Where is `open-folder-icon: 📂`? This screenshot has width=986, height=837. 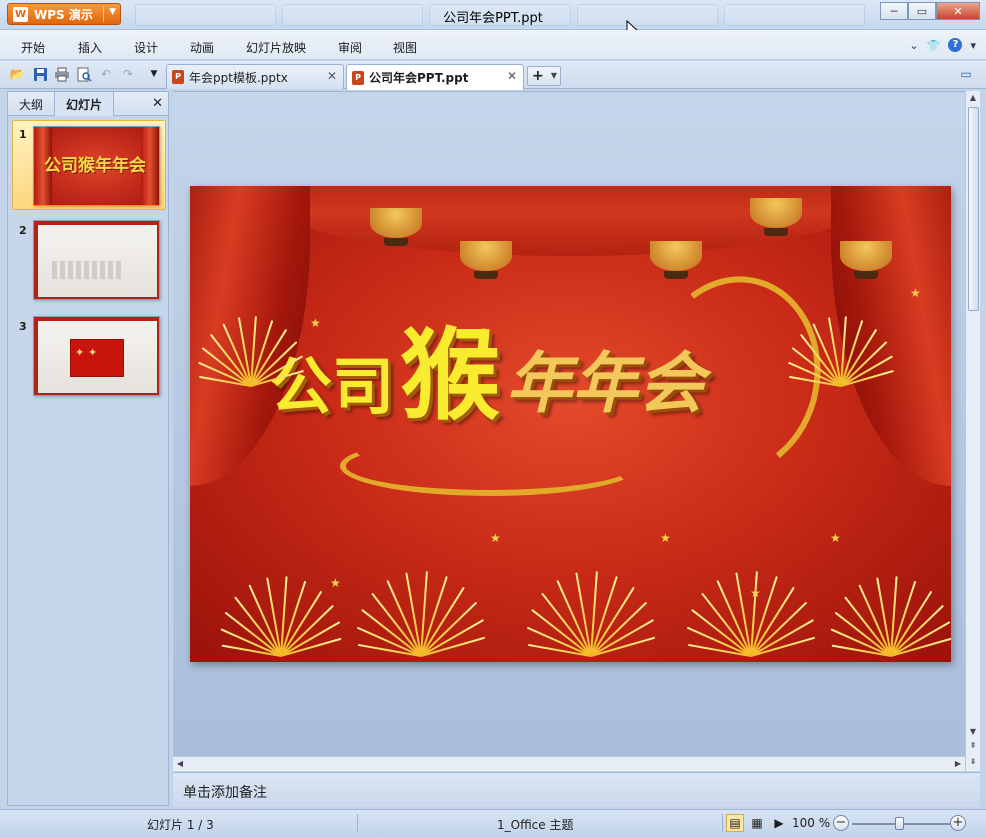
open-folder-icon: 📂 is located at coordinates (17, 74).